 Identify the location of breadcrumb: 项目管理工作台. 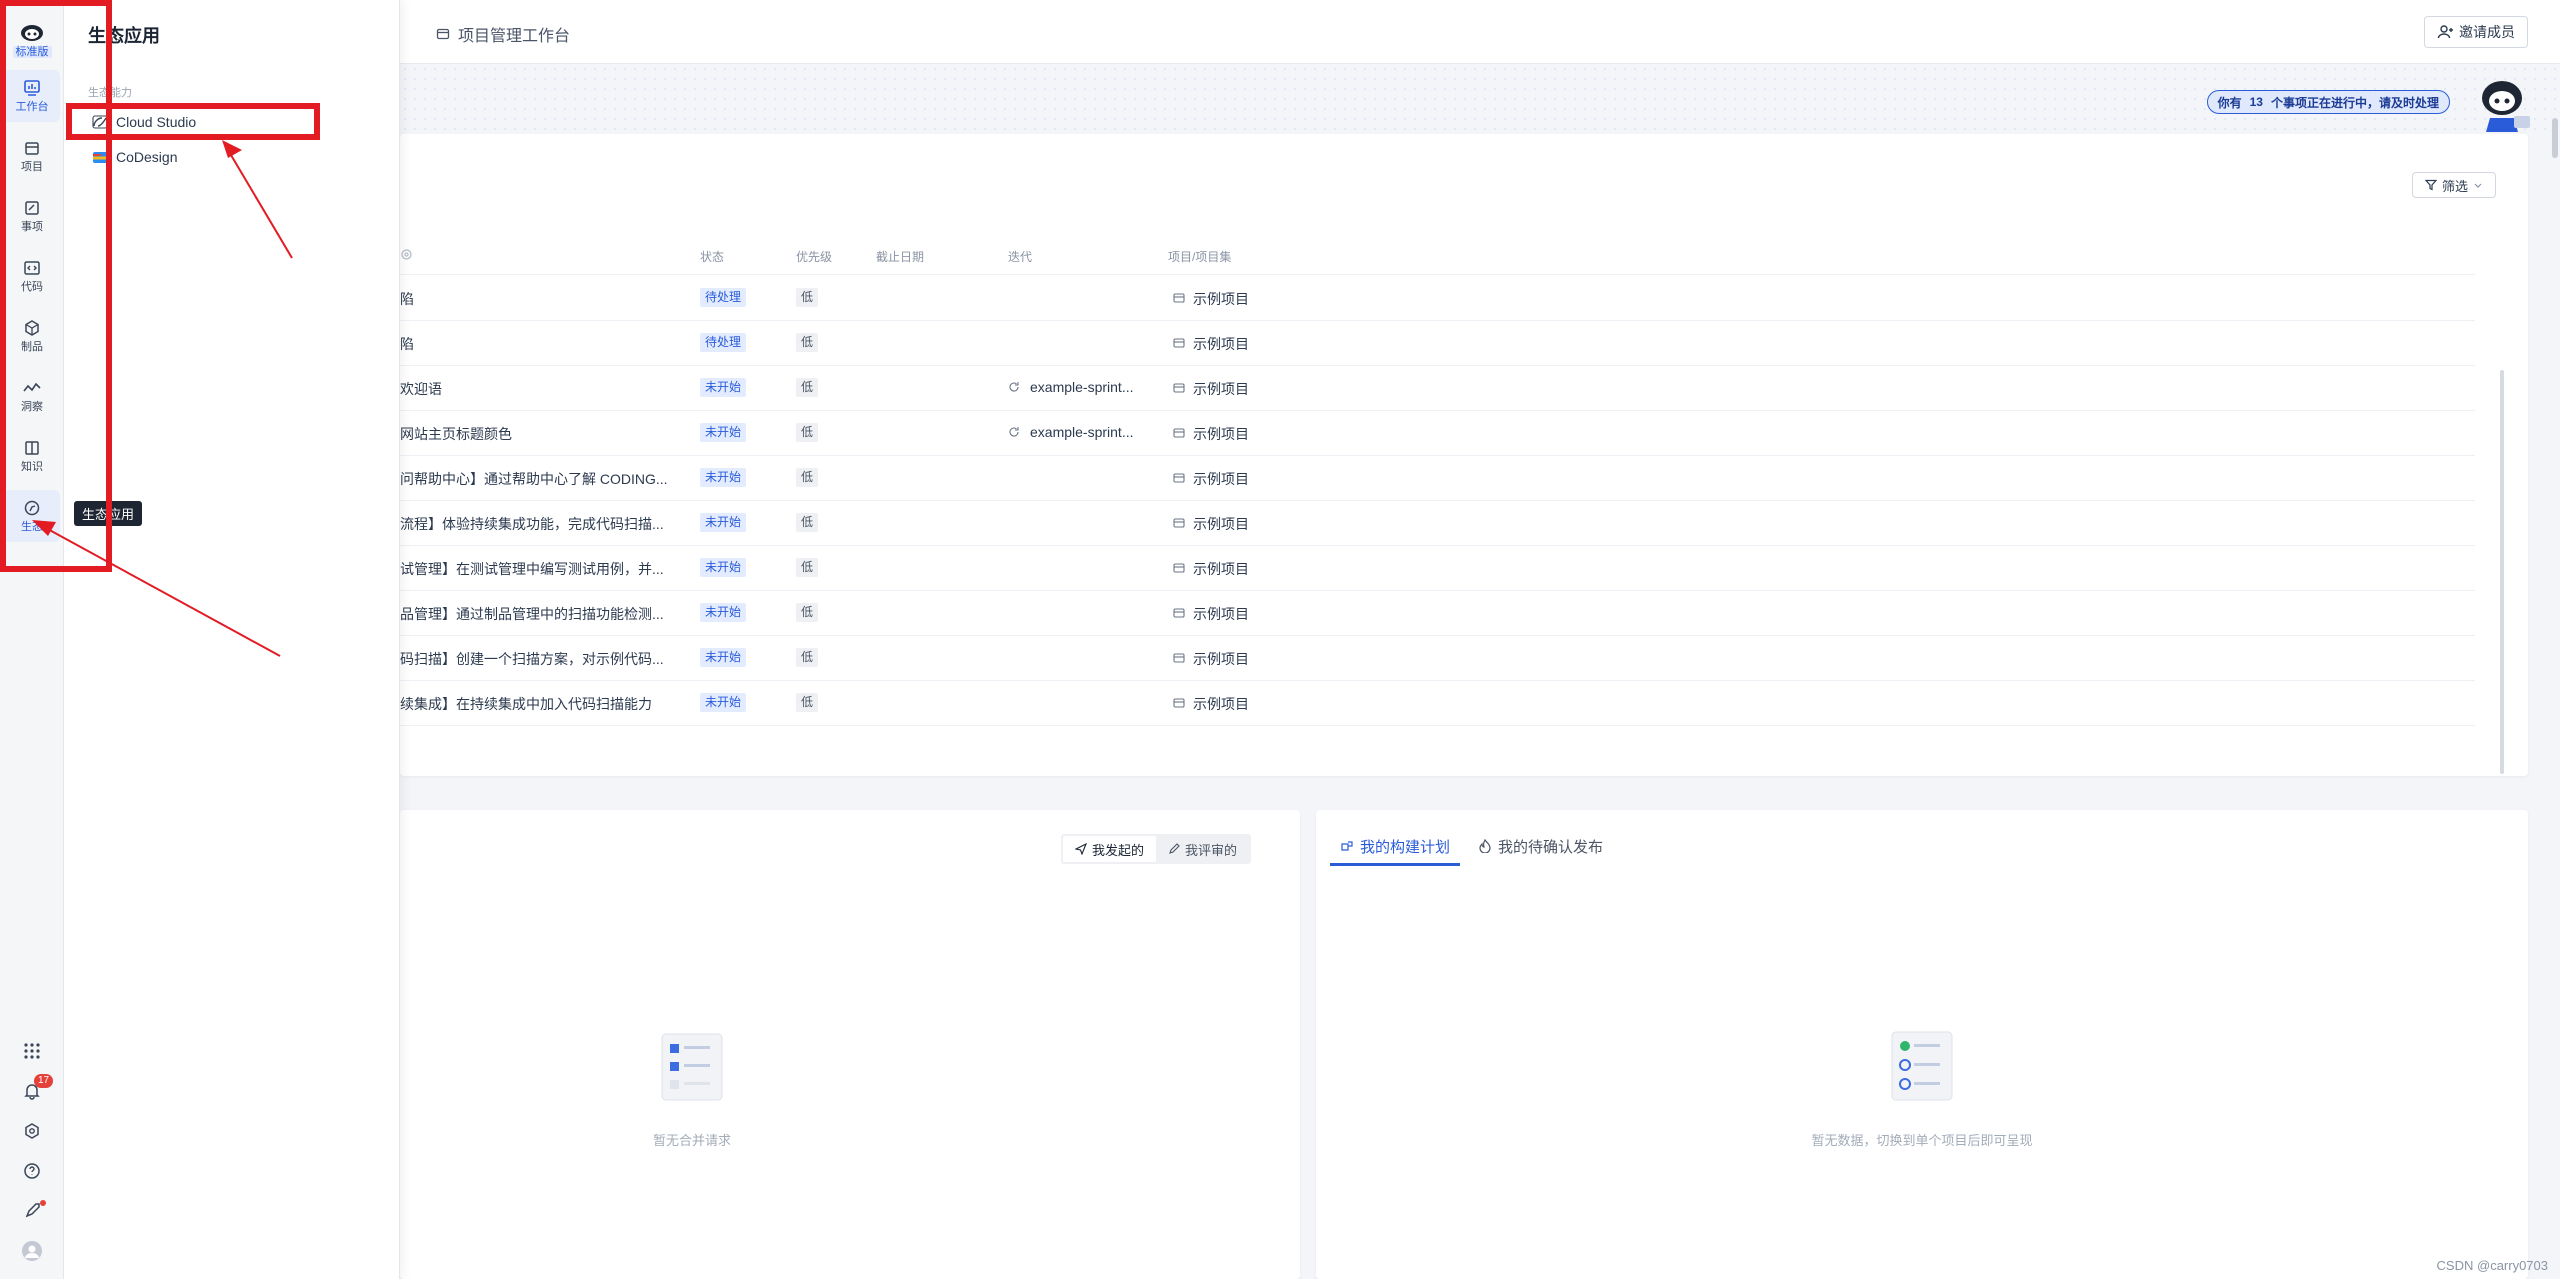
(503, 34).